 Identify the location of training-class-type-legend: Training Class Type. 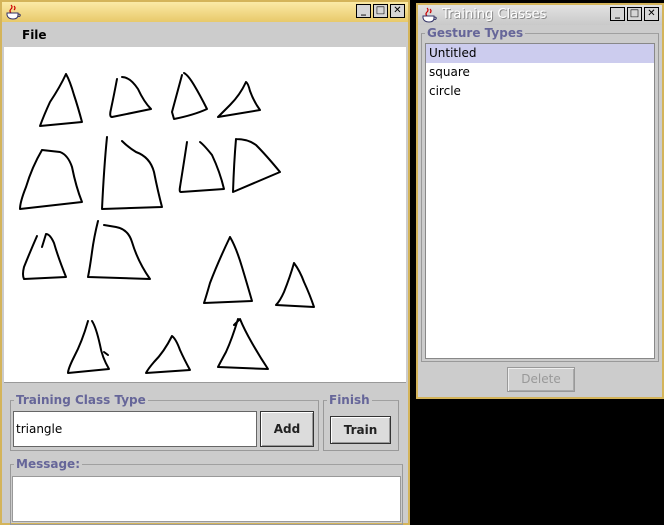
(81, 400).